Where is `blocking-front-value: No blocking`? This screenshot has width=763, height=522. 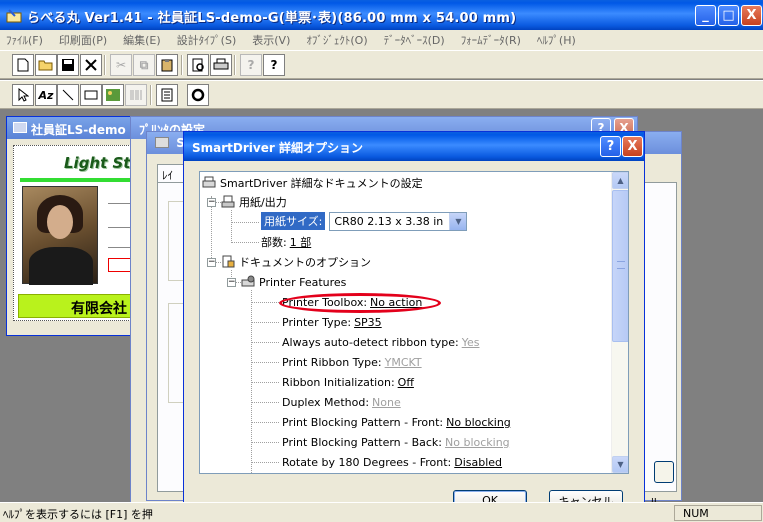 blocking-front-value: No blocking is located at coordinates (478, 422).